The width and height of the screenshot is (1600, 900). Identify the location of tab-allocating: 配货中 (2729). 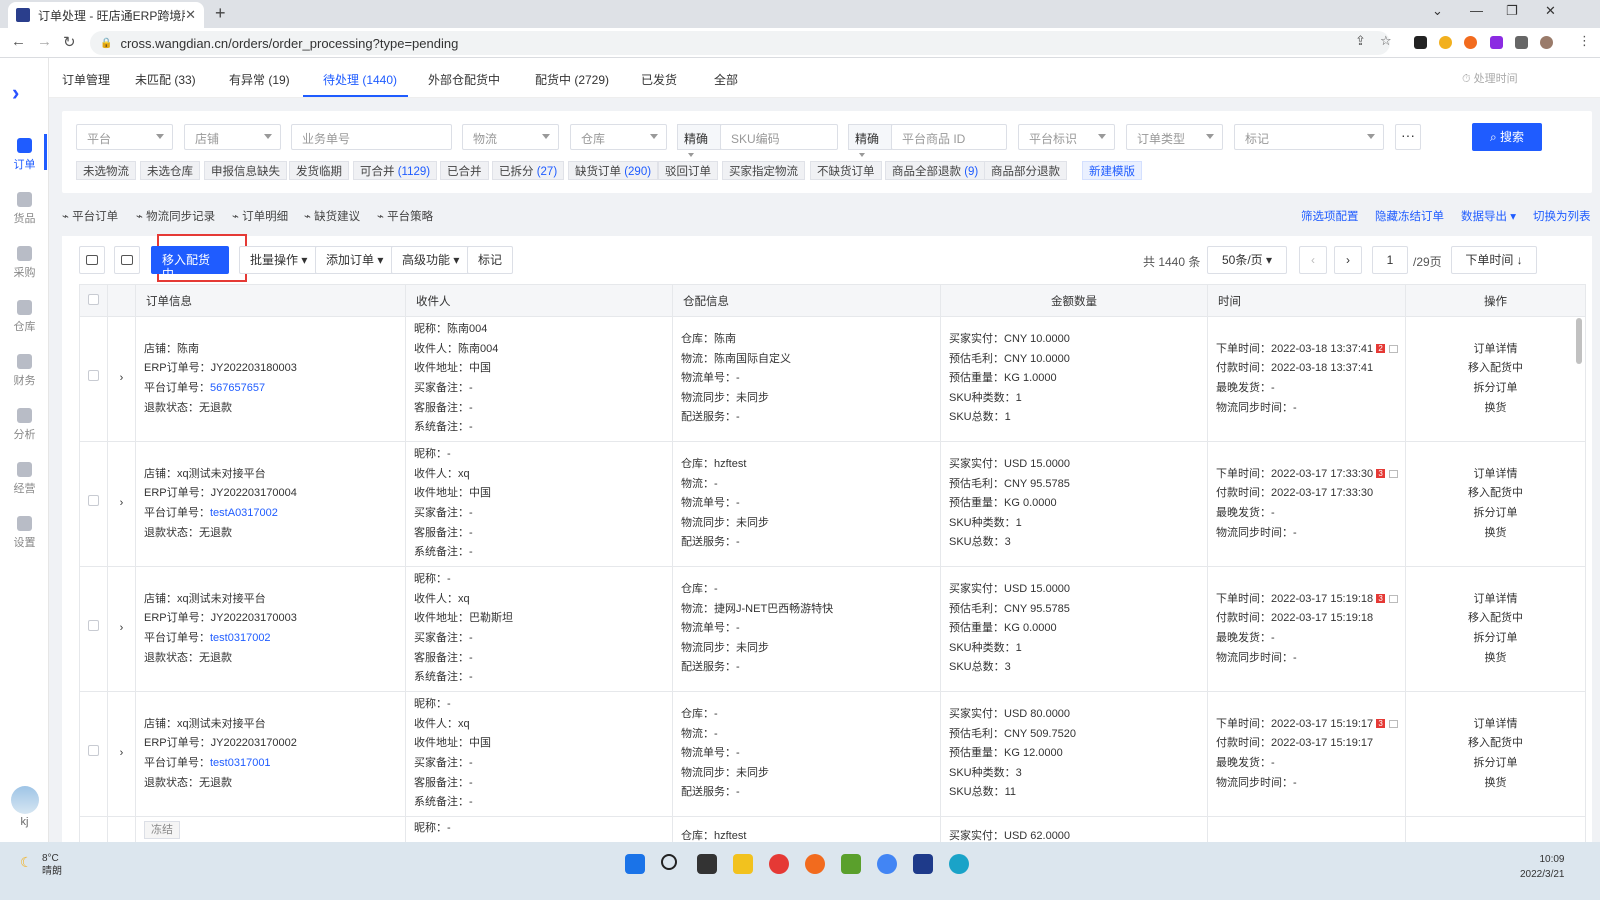
(572, 79).